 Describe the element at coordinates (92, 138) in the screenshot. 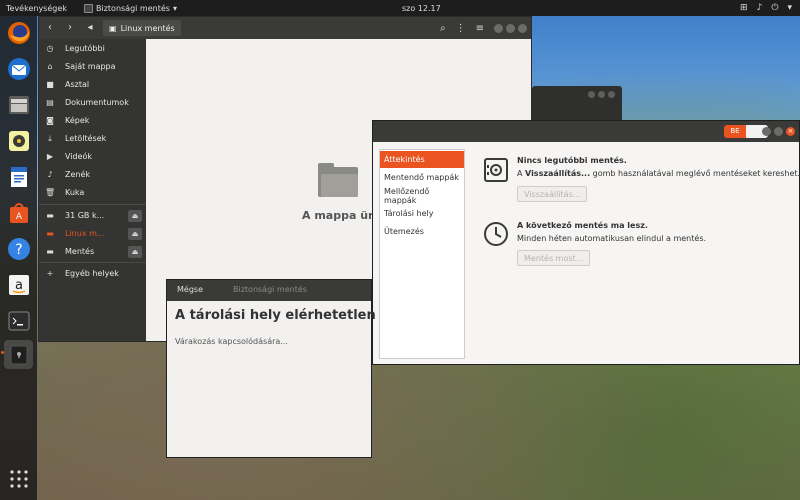

I see `sidebar-item-downloads: ⤓ Letöltések` at that location.